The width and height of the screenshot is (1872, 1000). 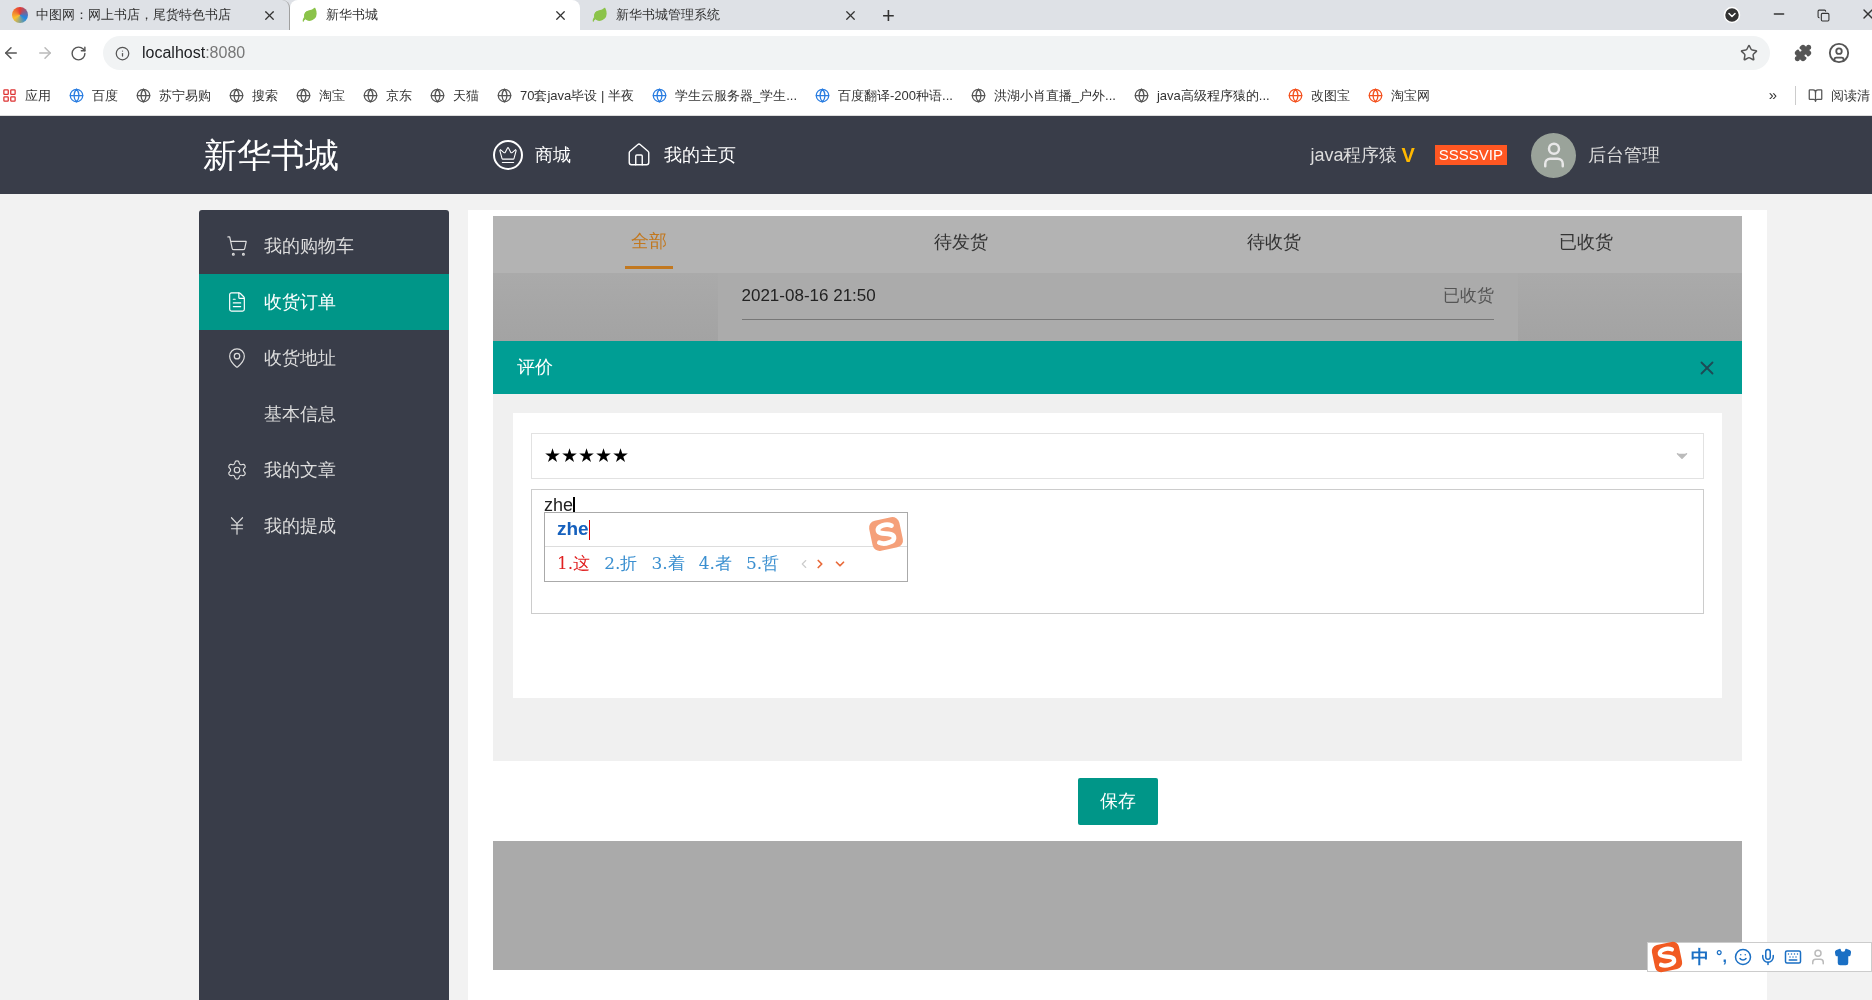 What do you see at coordinates (11, 53) in the screenshot?
I see `back-icon` at bounding box center [11, 53].